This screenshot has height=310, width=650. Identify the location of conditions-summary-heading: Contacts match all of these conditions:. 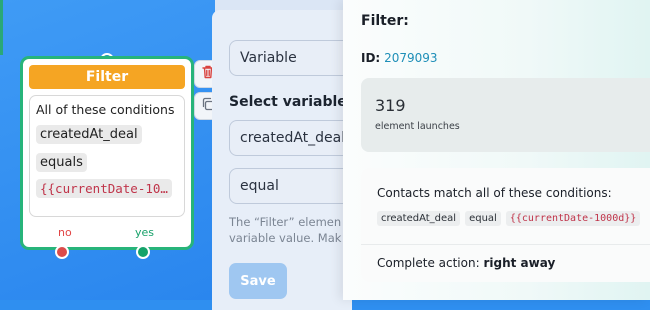
(494, 193).